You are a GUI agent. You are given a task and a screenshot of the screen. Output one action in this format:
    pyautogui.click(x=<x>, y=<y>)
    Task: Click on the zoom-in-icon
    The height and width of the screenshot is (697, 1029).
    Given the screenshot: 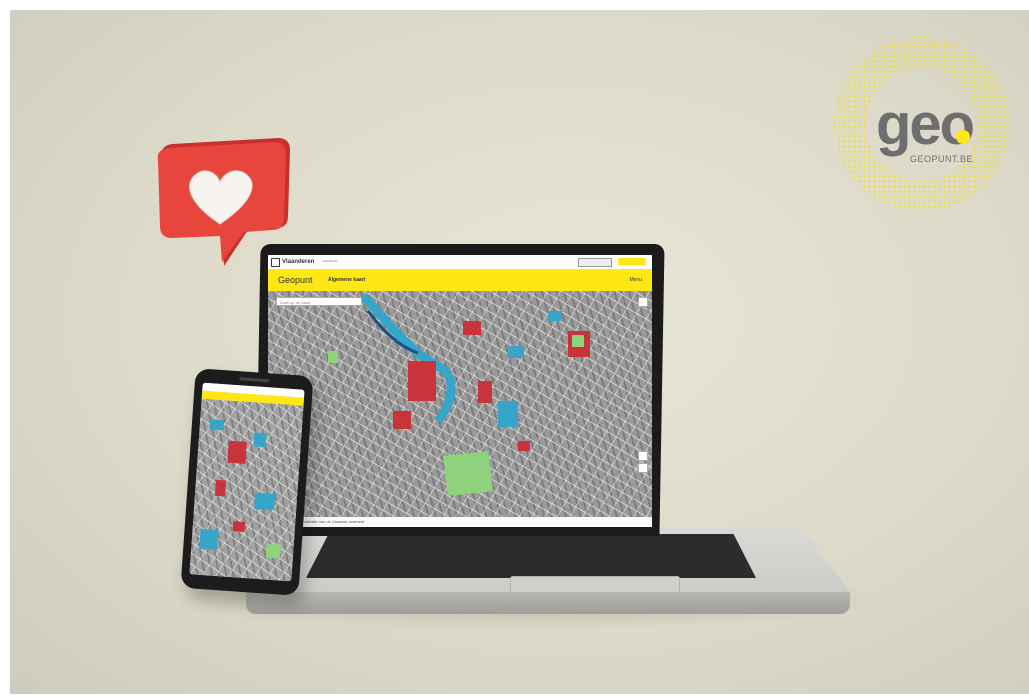 What is the action you would take?
    pyautogui.click(x=643, y=456)
    